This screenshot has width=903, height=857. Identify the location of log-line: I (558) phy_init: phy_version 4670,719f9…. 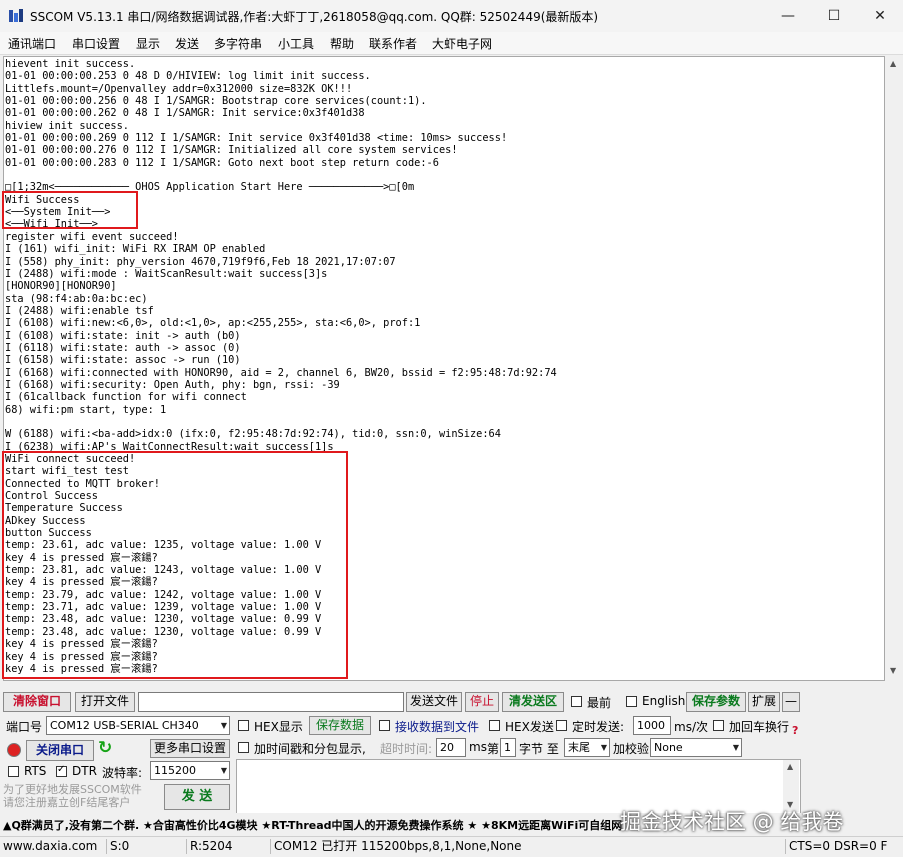
(200, 261).